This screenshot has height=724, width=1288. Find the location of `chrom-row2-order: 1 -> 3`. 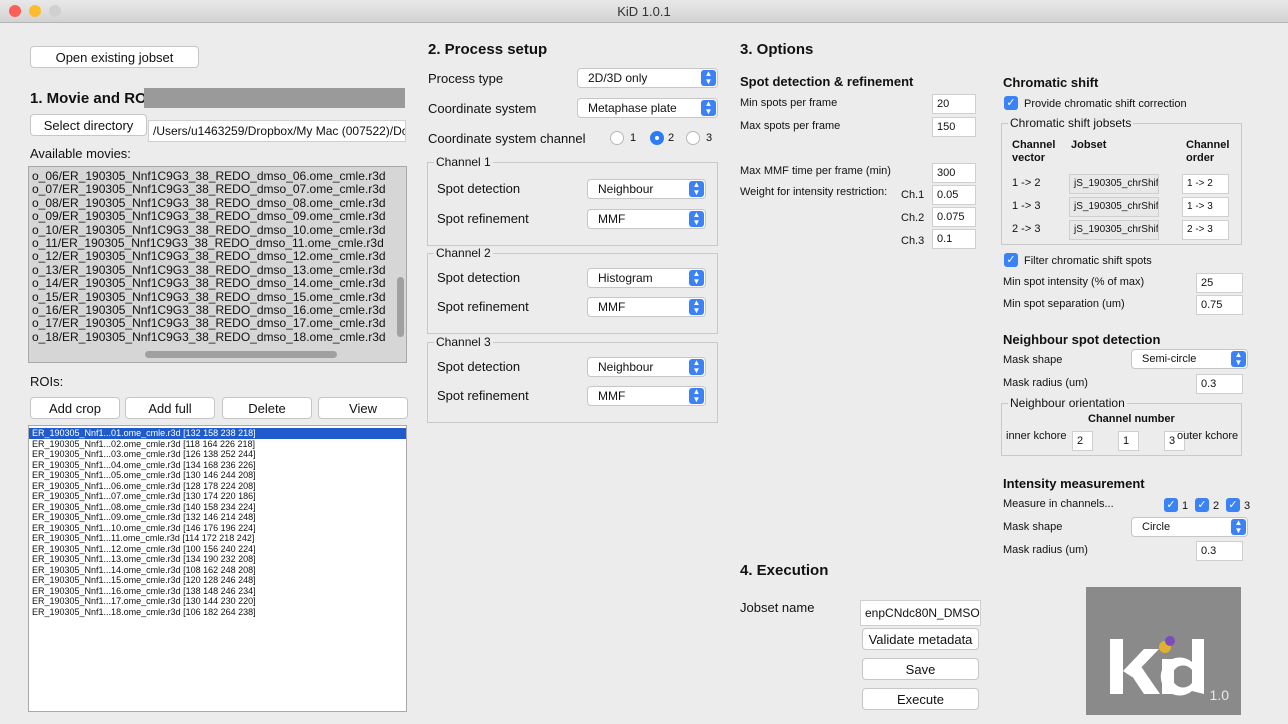

chrom-row2-order: 1 -> 3 is located at coordinates (1205, 207).